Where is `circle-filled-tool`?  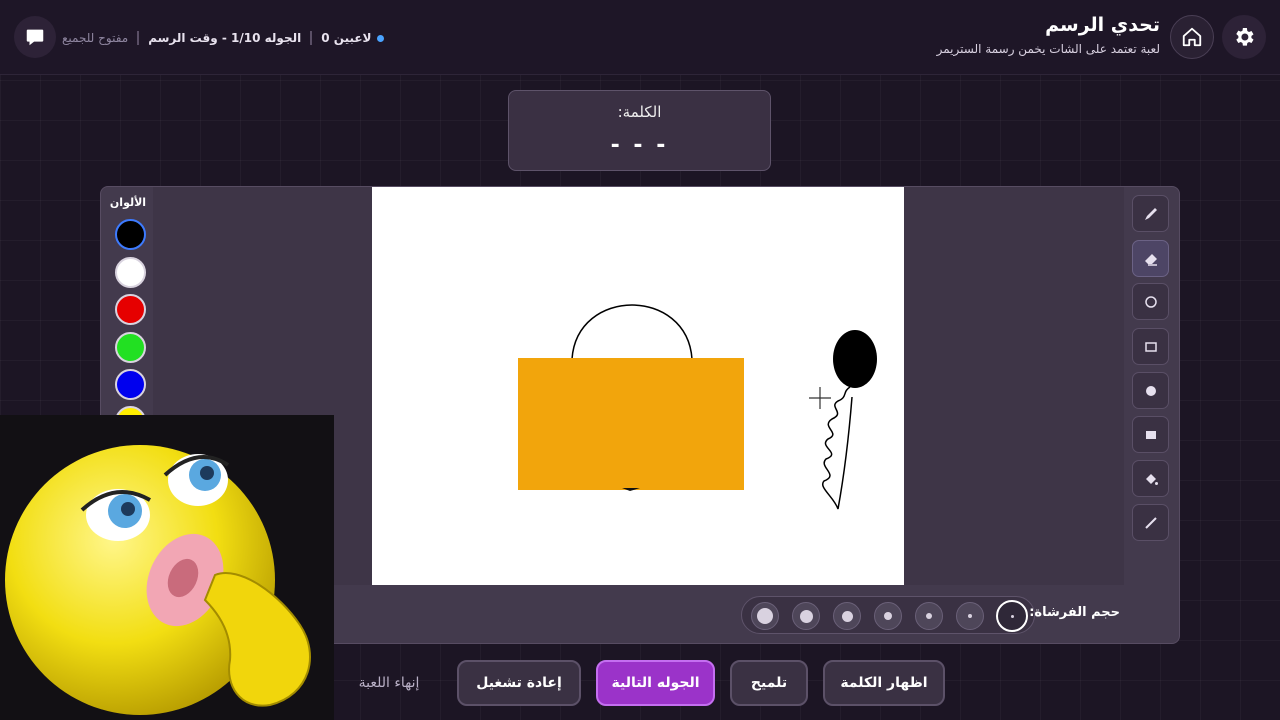
circle-filled-tool is located at coordinates (1150, 390).